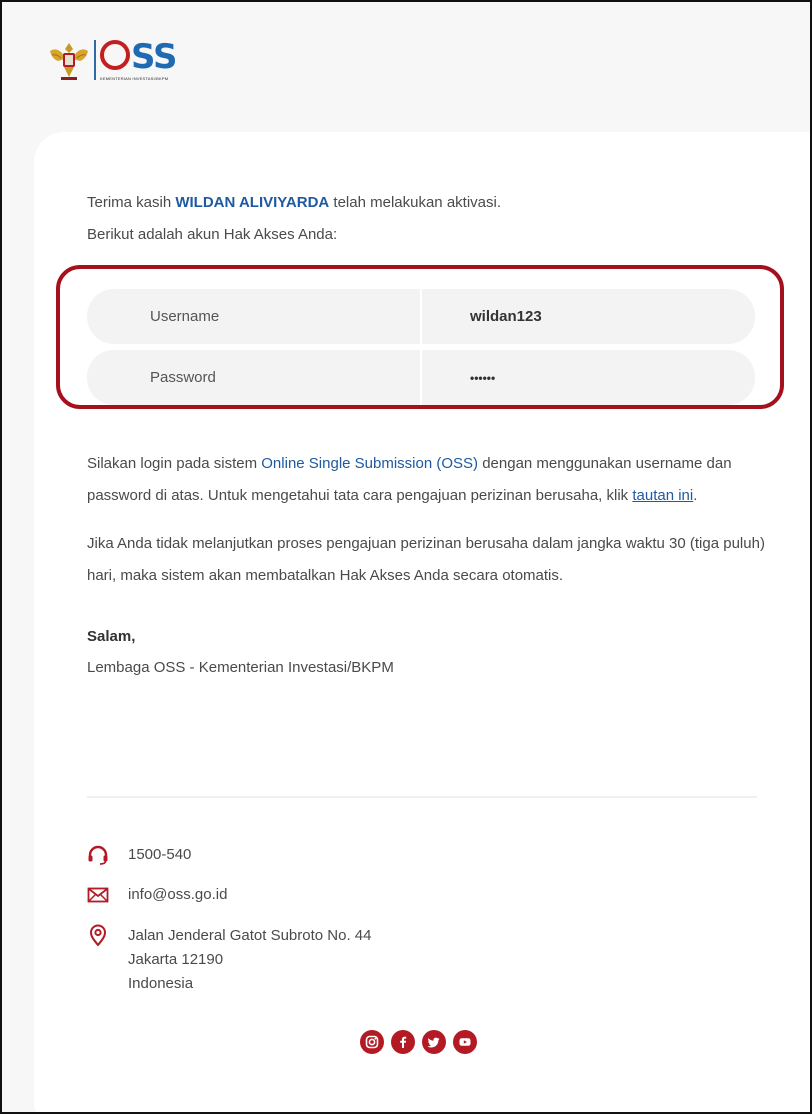 This screenshot has height=1114, width=812. What do you see at coordinates (403, 1042) in the screenshot?
I see `facebook-icon` at bounding box center [403, 1042].